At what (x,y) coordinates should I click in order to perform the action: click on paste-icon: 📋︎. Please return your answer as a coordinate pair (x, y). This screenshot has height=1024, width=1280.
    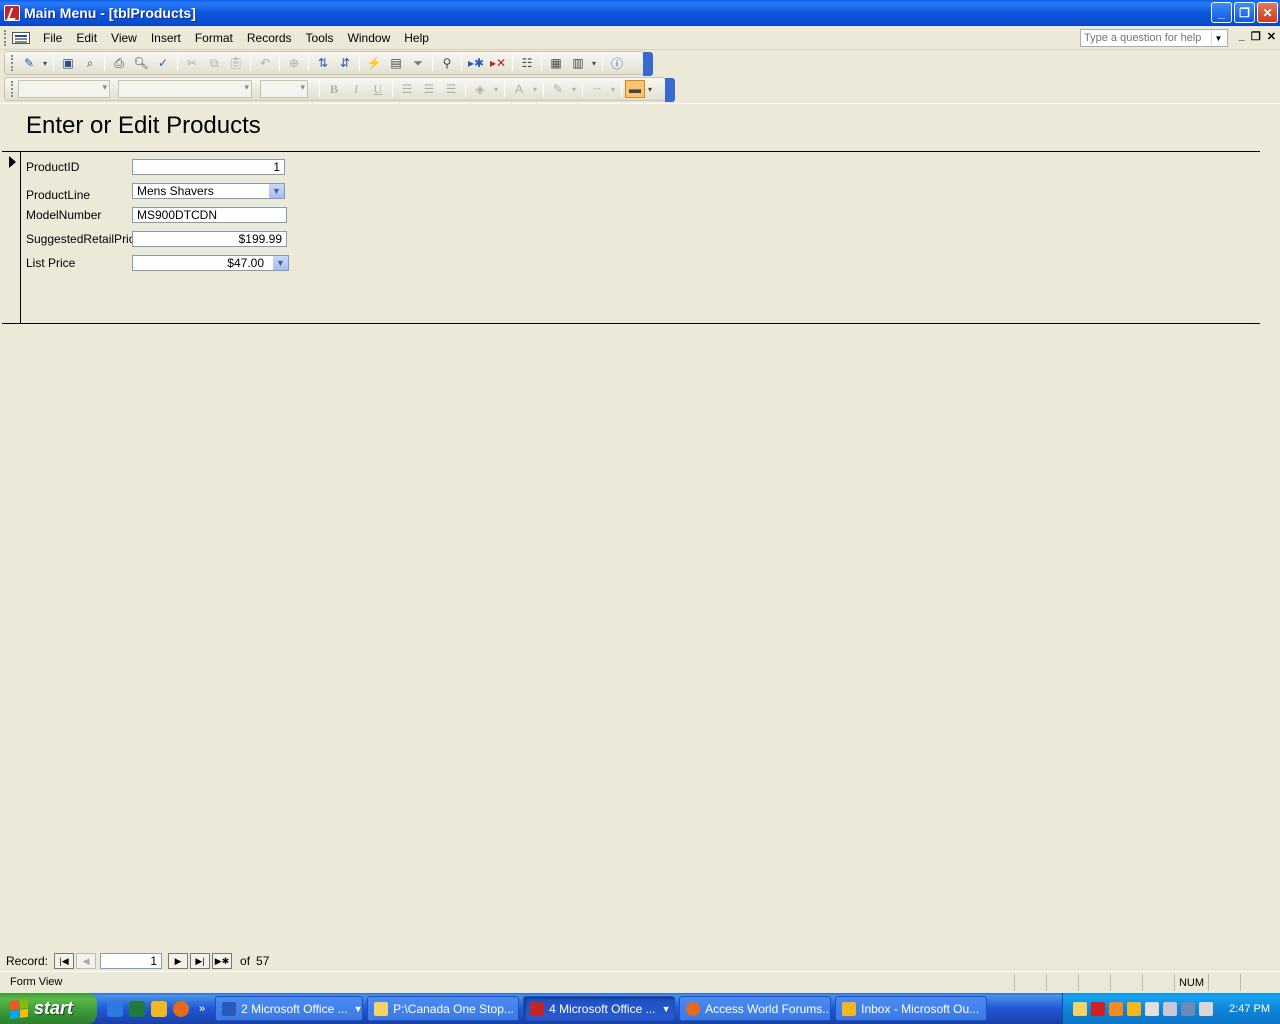
    Looking at the image, I should click on (236, 63).